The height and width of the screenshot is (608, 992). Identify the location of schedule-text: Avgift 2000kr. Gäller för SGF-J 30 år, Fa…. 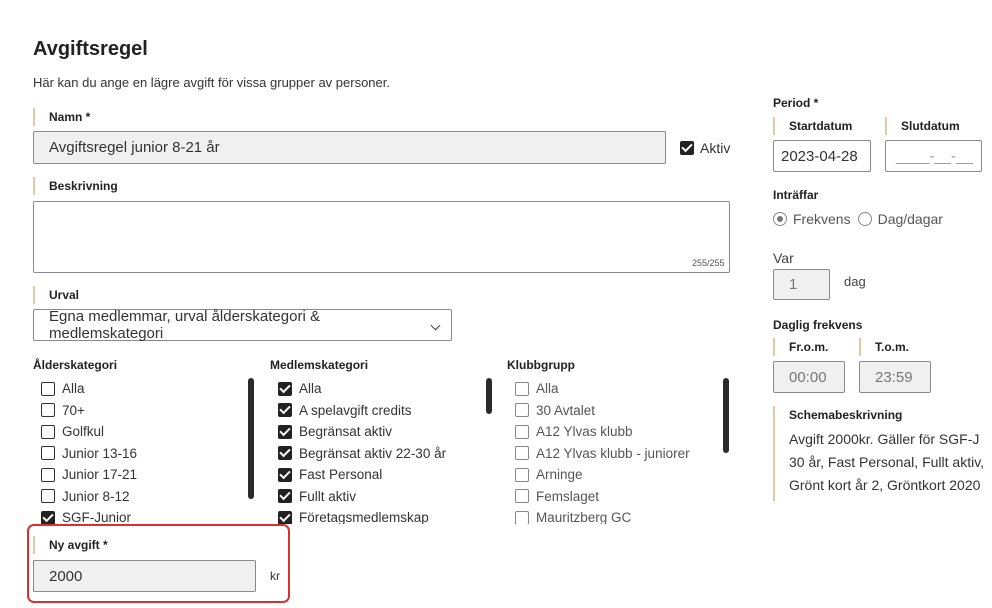
(890, 462).